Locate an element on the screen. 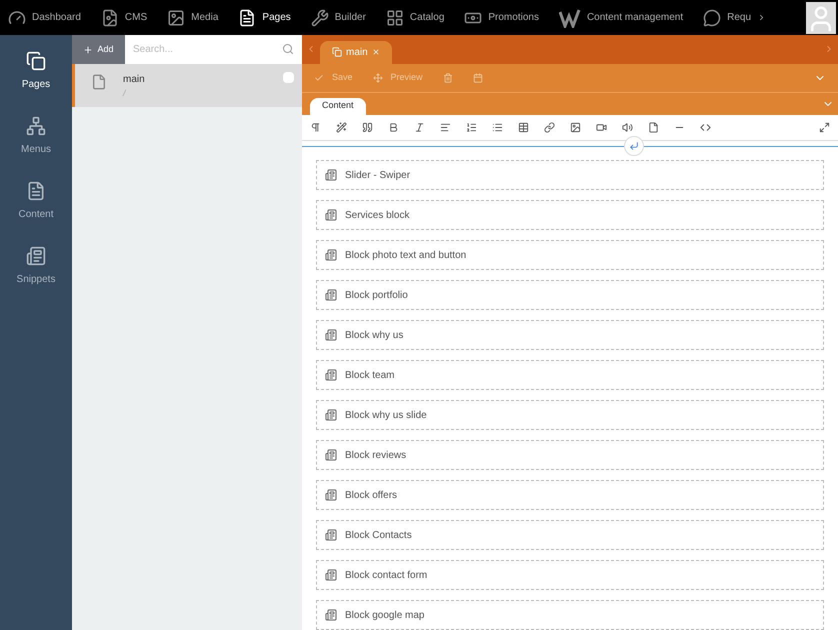 This screenshot has height=630, width=838. nav-item: Pages is located at coordinates (264, 17).